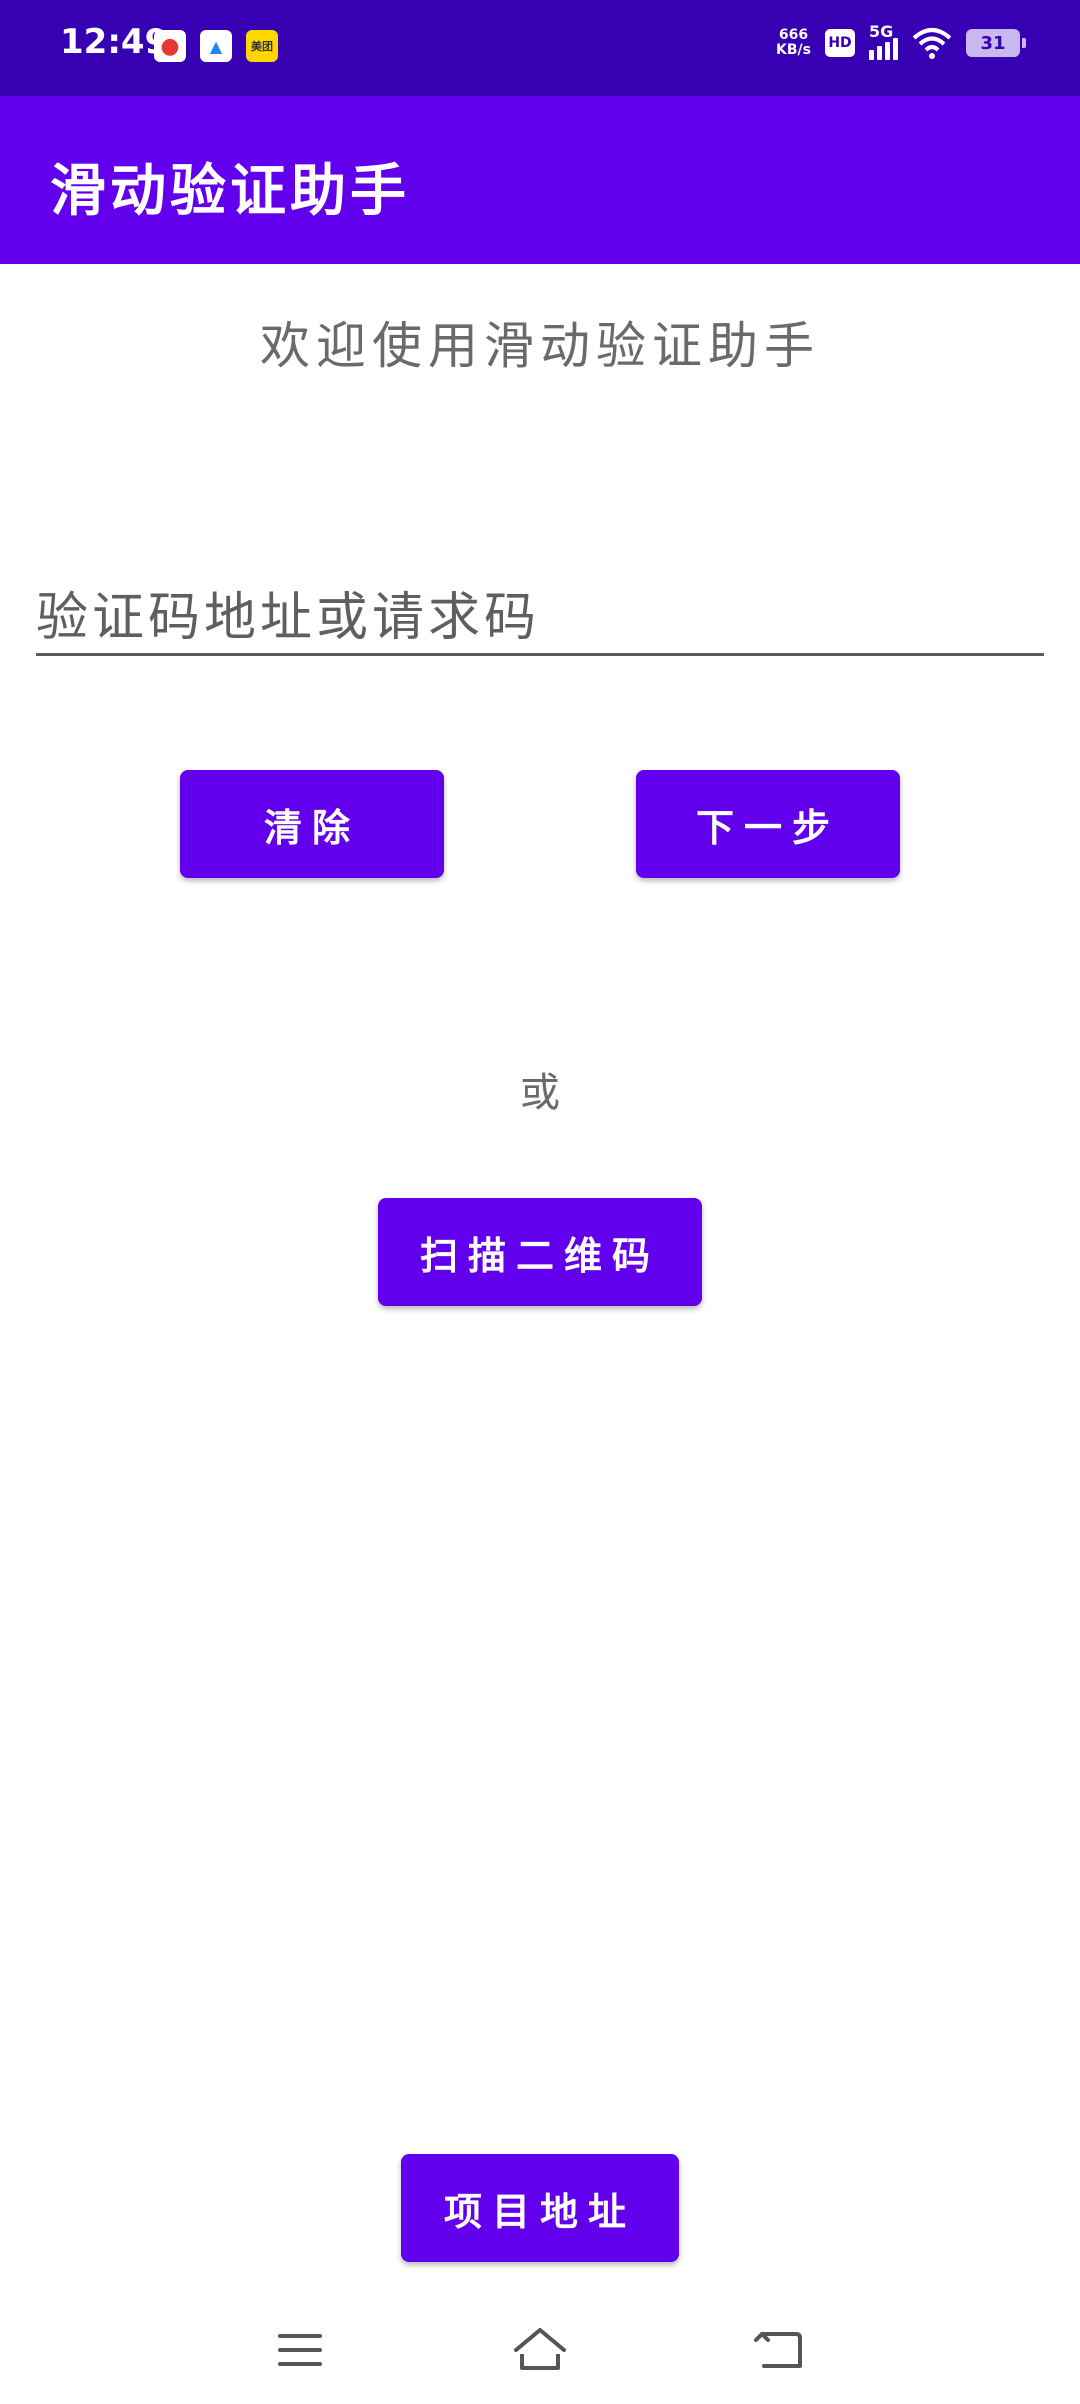 Image resolution: width=1080 pixels, height=2404 pixels. I want to click on map-pin-icon: ●, so click(170, 46).